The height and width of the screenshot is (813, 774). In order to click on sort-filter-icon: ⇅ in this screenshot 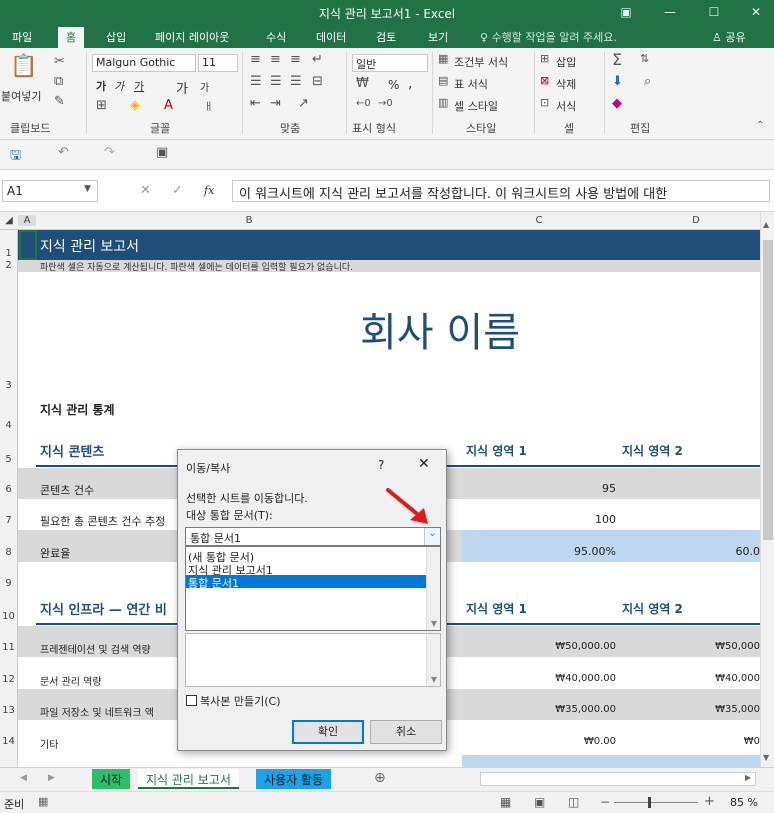, I will do `click(644, 58)`.